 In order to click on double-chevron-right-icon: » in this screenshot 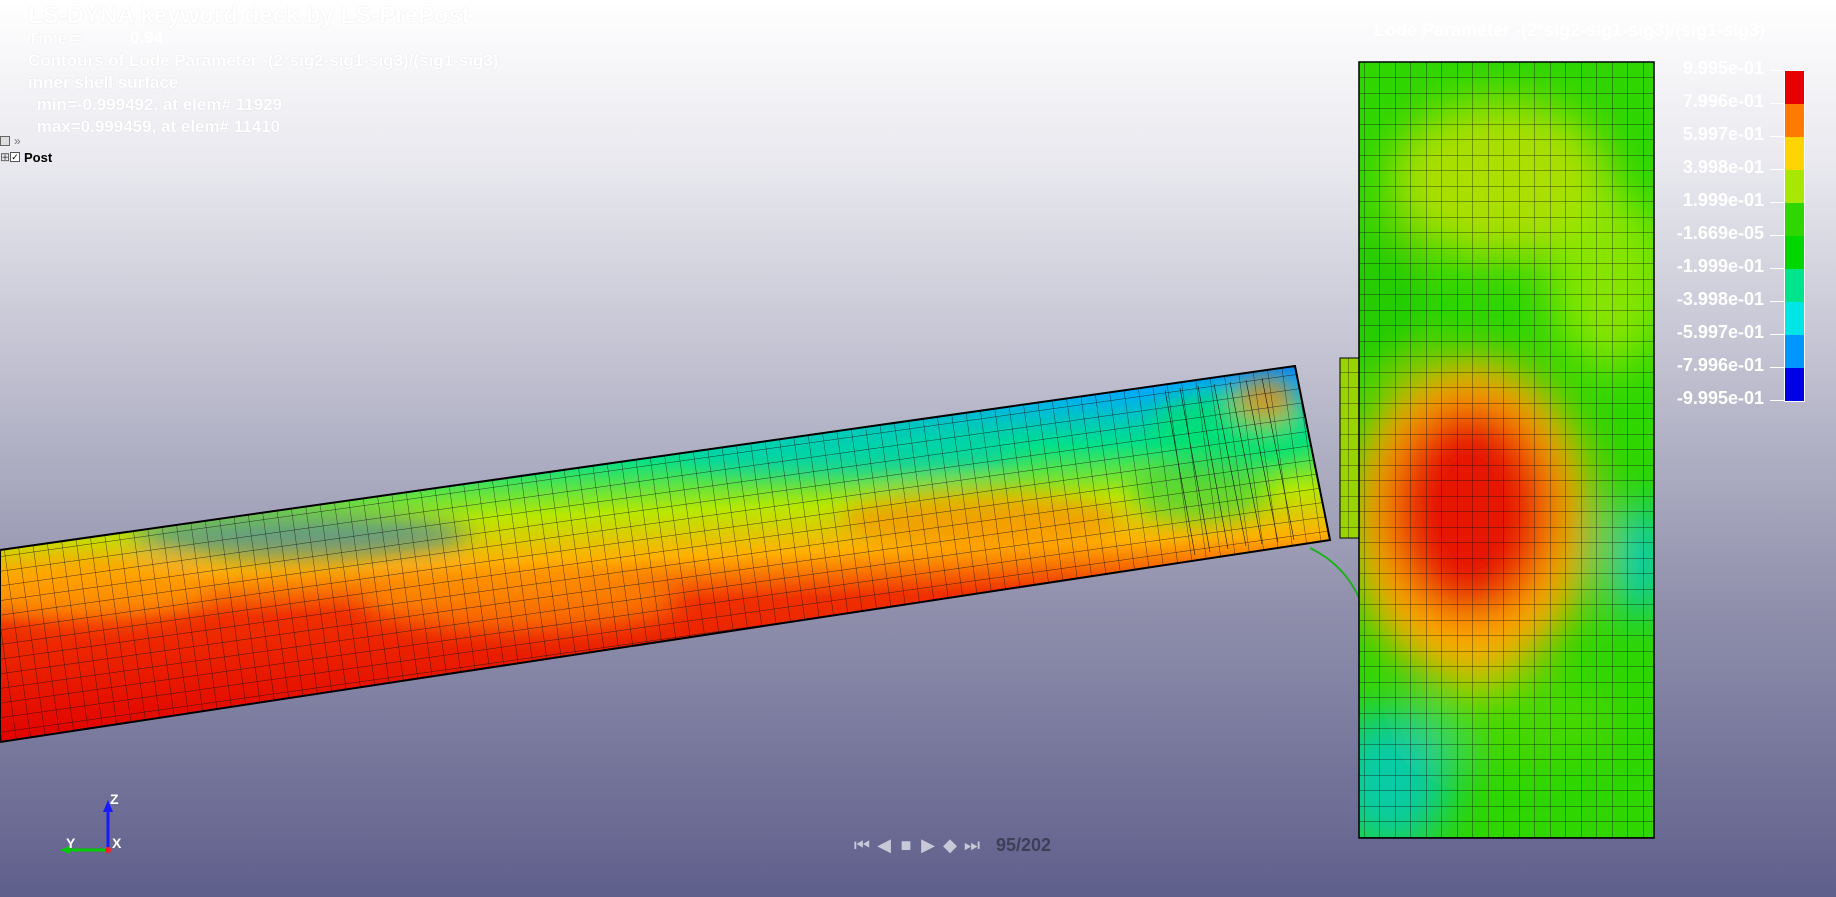, I will do `click(17, 141)`.